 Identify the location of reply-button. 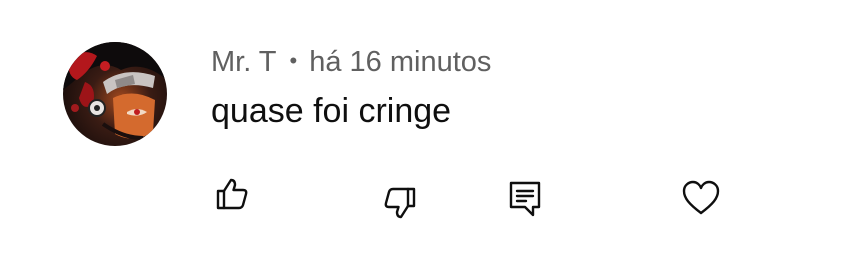
(525, 199).